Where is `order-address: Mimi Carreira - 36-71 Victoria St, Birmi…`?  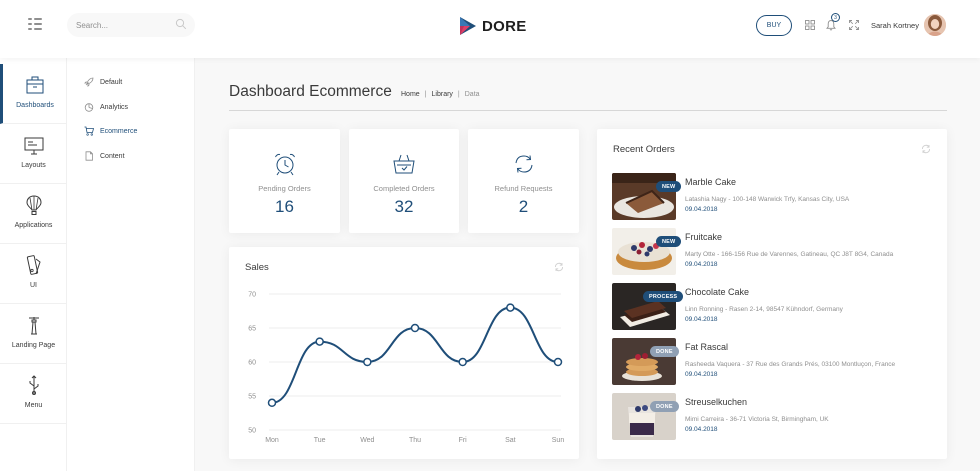
order-address: Mimi Carreira - 36-71 Victoria St, Birmi… is located at coordinates (757, 419).